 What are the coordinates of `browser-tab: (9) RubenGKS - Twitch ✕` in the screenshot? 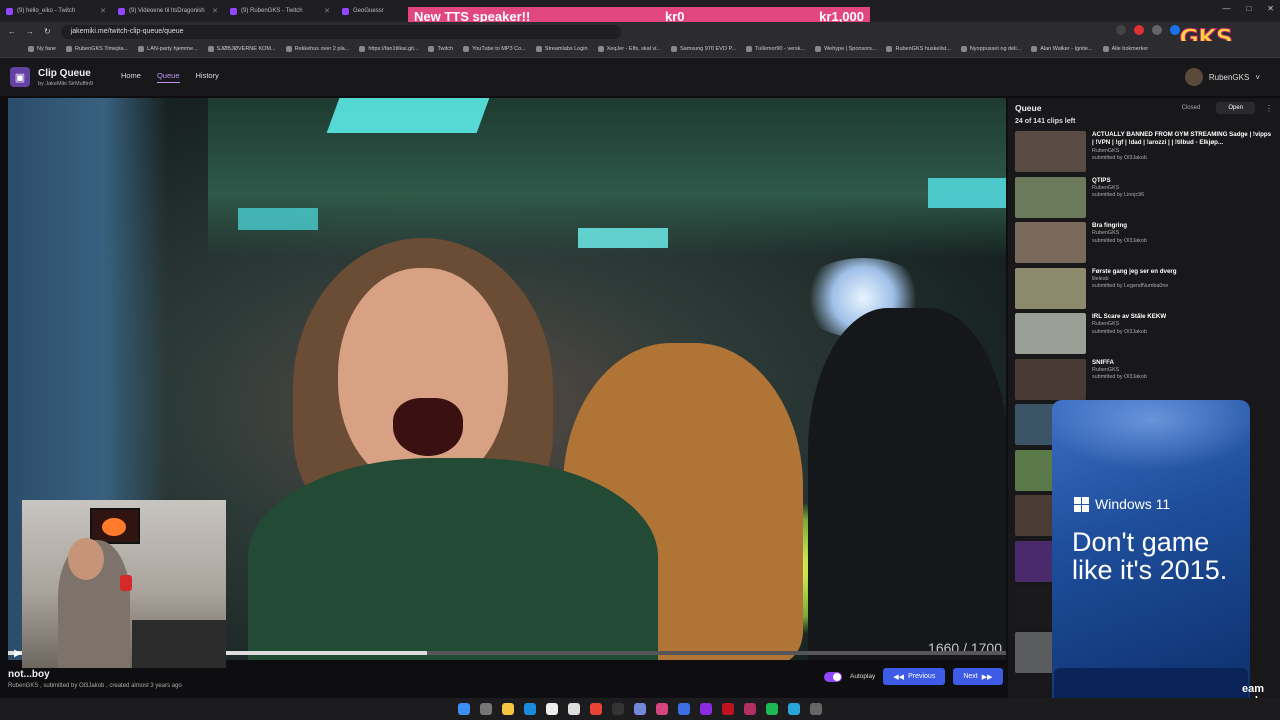 It's located at (280, 11).